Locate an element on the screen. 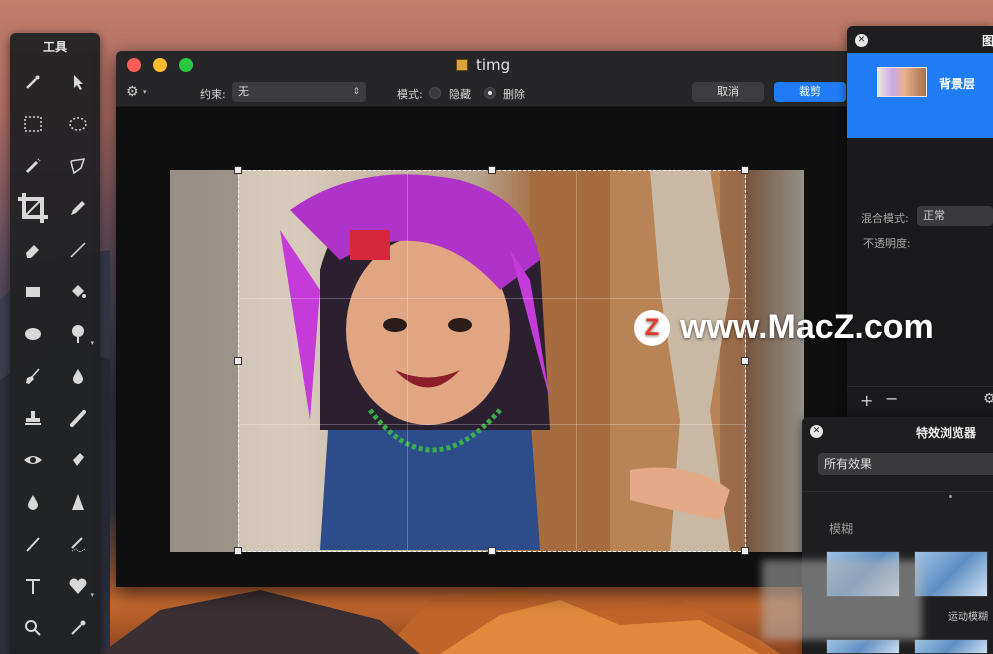  layers-list-area is located at coordinates (920, 278).